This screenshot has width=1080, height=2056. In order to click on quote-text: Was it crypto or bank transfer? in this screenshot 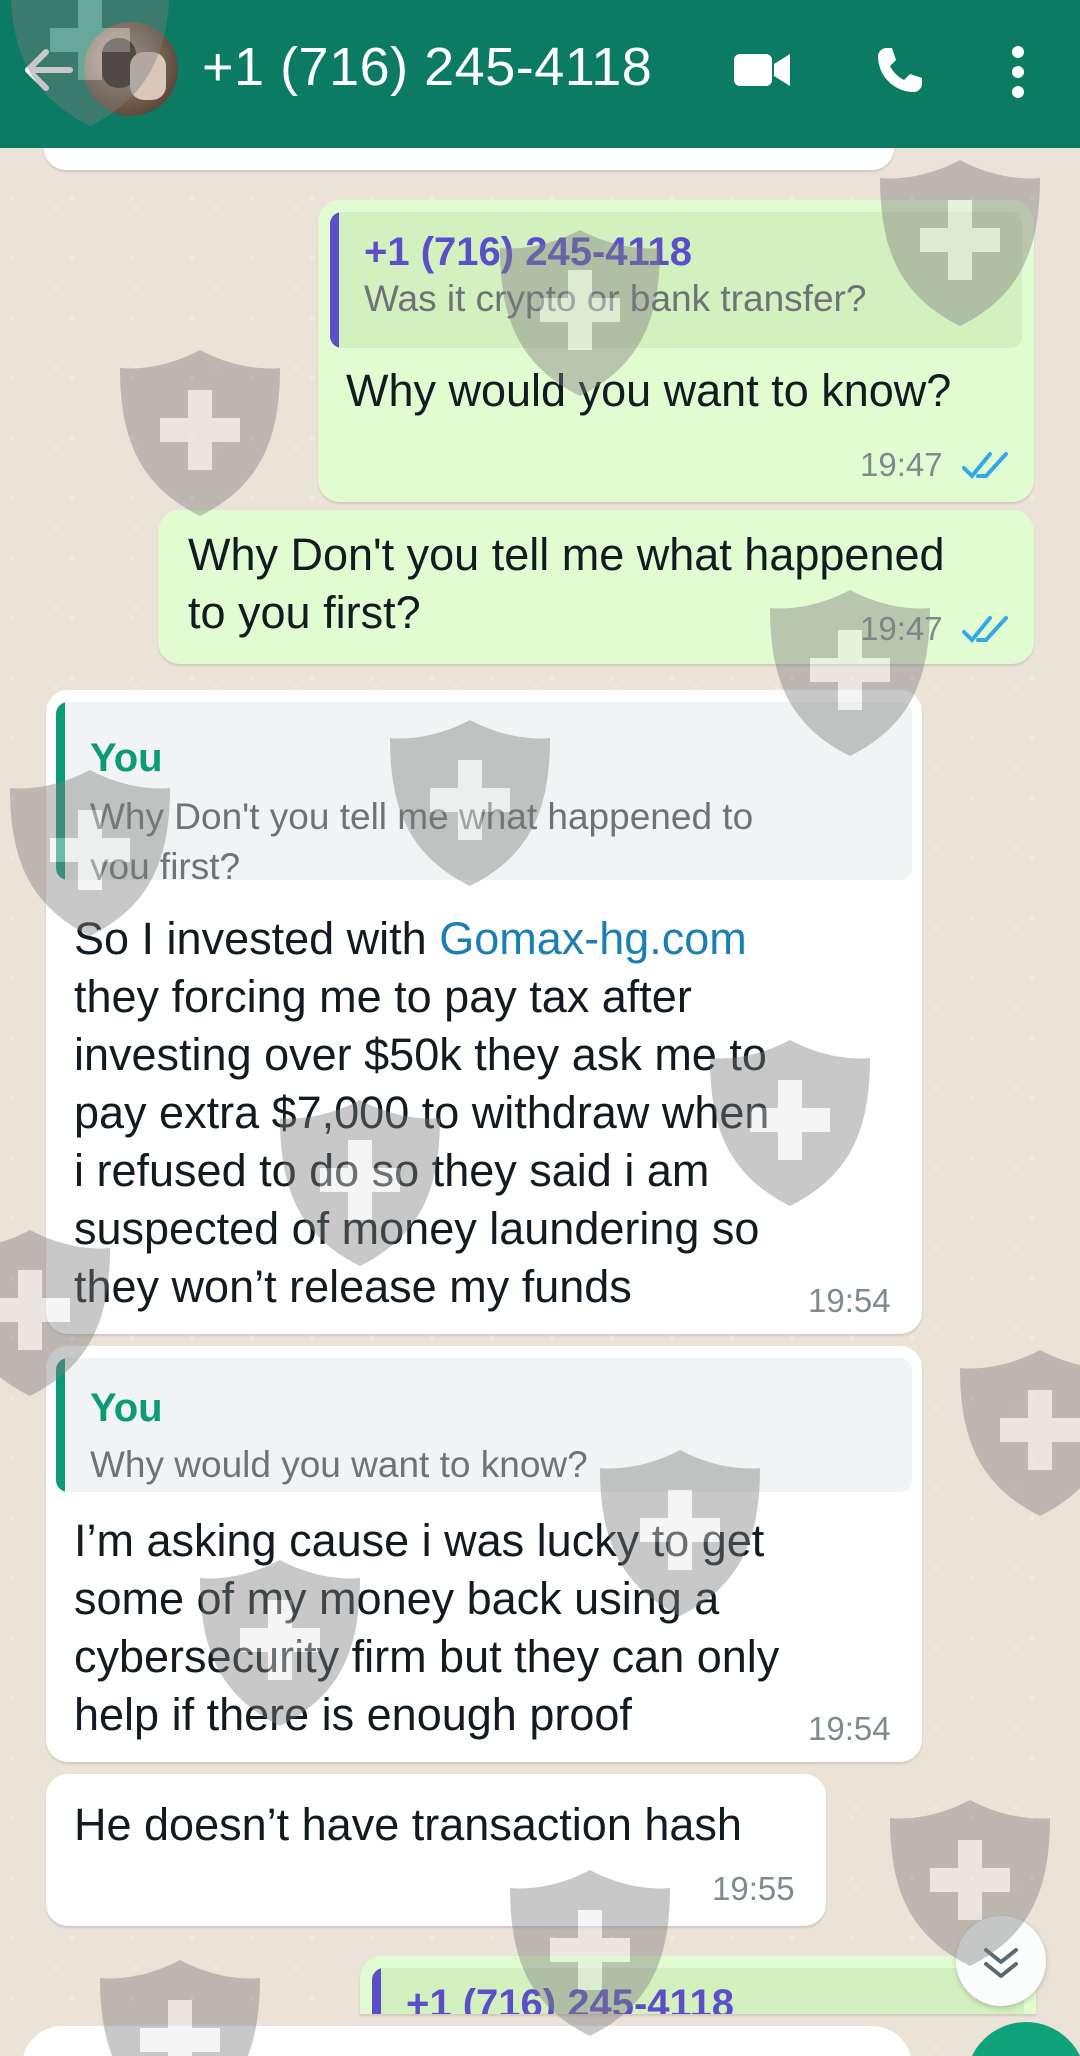, I will do `click(615, 298)`.